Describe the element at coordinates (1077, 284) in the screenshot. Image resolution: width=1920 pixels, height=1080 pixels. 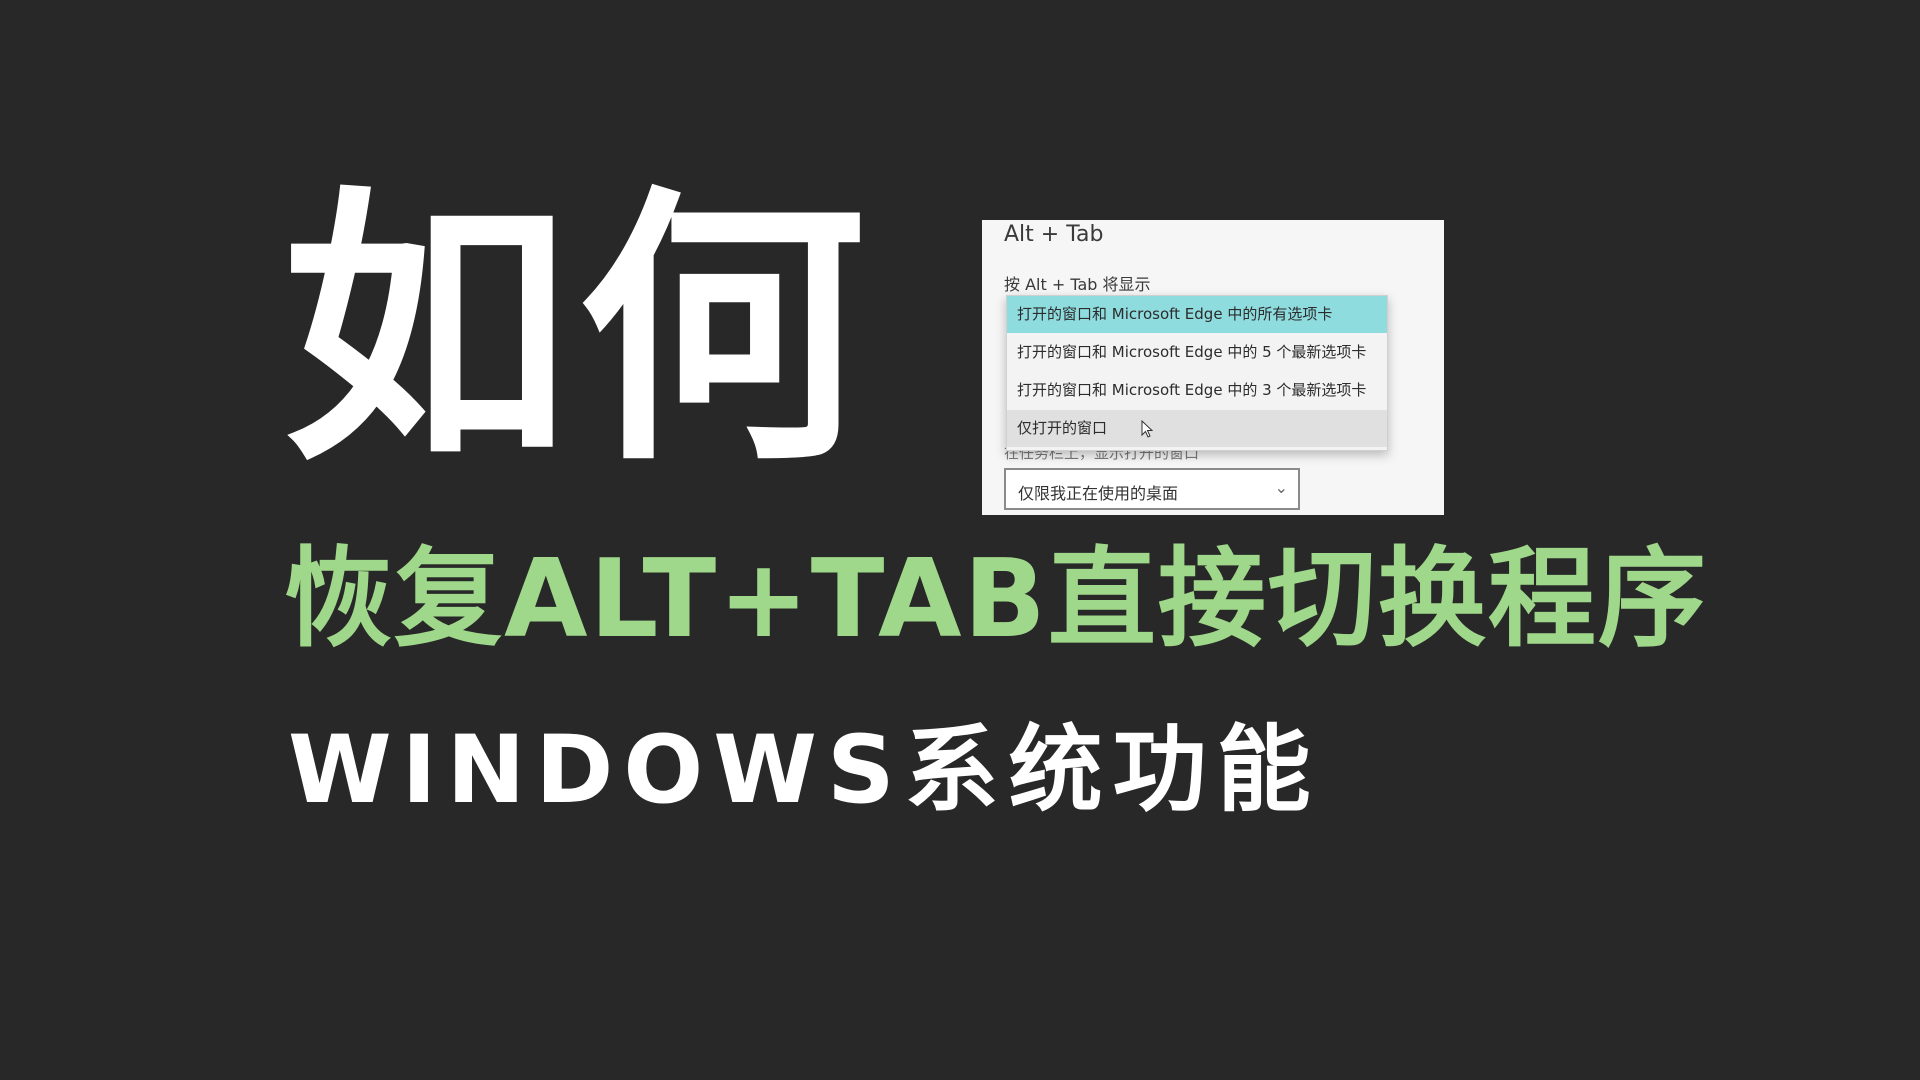
I see `settings-label: 按 Alt + Tab 将显示` at that location.